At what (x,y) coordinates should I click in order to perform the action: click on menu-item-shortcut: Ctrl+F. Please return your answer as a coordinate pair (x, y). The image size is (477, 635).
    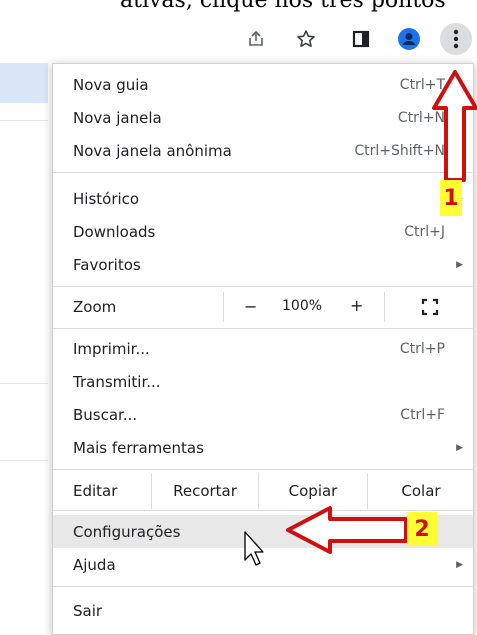
    Looking at the image, I should click on (422, 414).